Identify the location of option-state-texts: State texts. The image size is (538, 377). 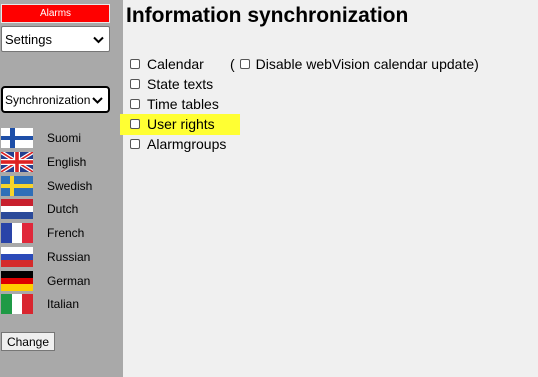
(171, 84).